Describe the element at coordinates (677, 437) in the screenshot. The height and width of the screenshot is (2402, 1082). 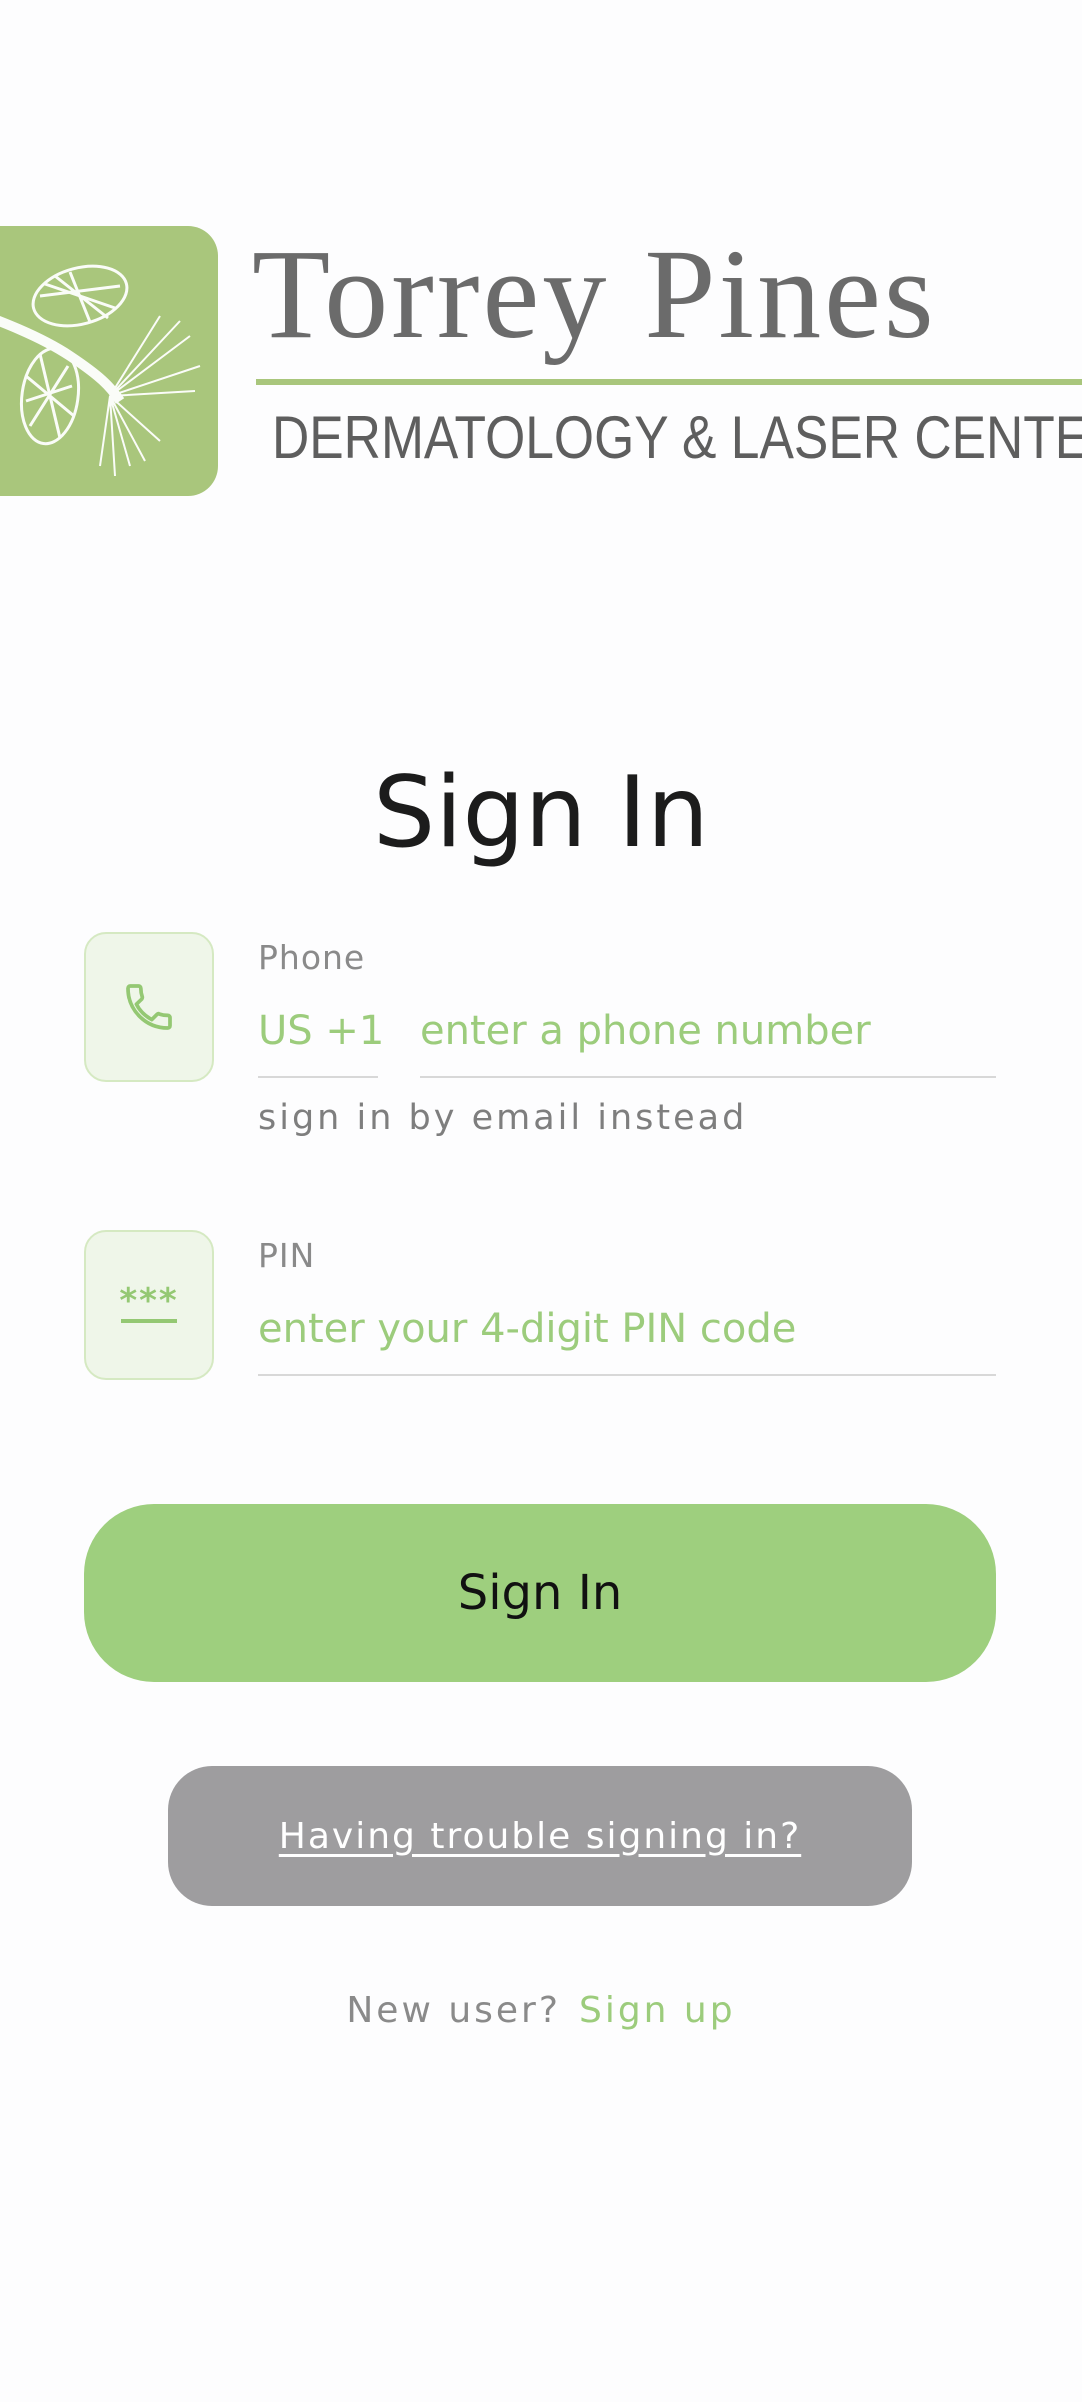
I see `brand-tagline: DERMATOLOGY & LASER CENTER` at that location.